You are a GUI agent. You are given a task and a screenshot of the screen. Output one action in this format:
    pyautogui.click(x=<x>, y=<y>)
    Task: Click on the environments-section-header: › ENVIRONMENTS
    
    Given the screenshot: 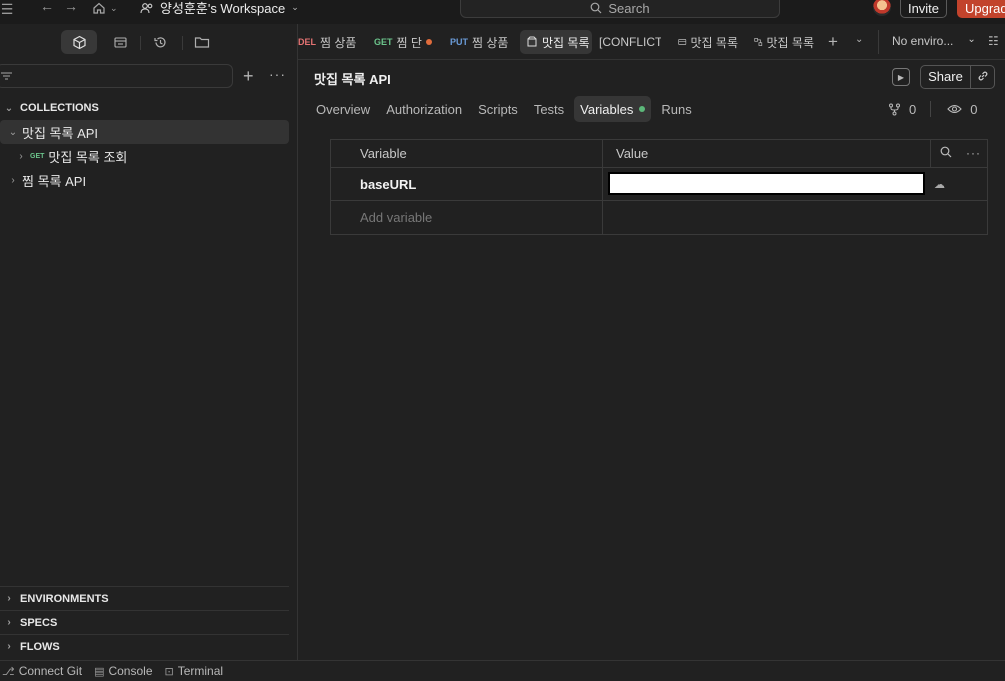 What is the action you would take?
    pyautogui.click(x=144, y=598)
    